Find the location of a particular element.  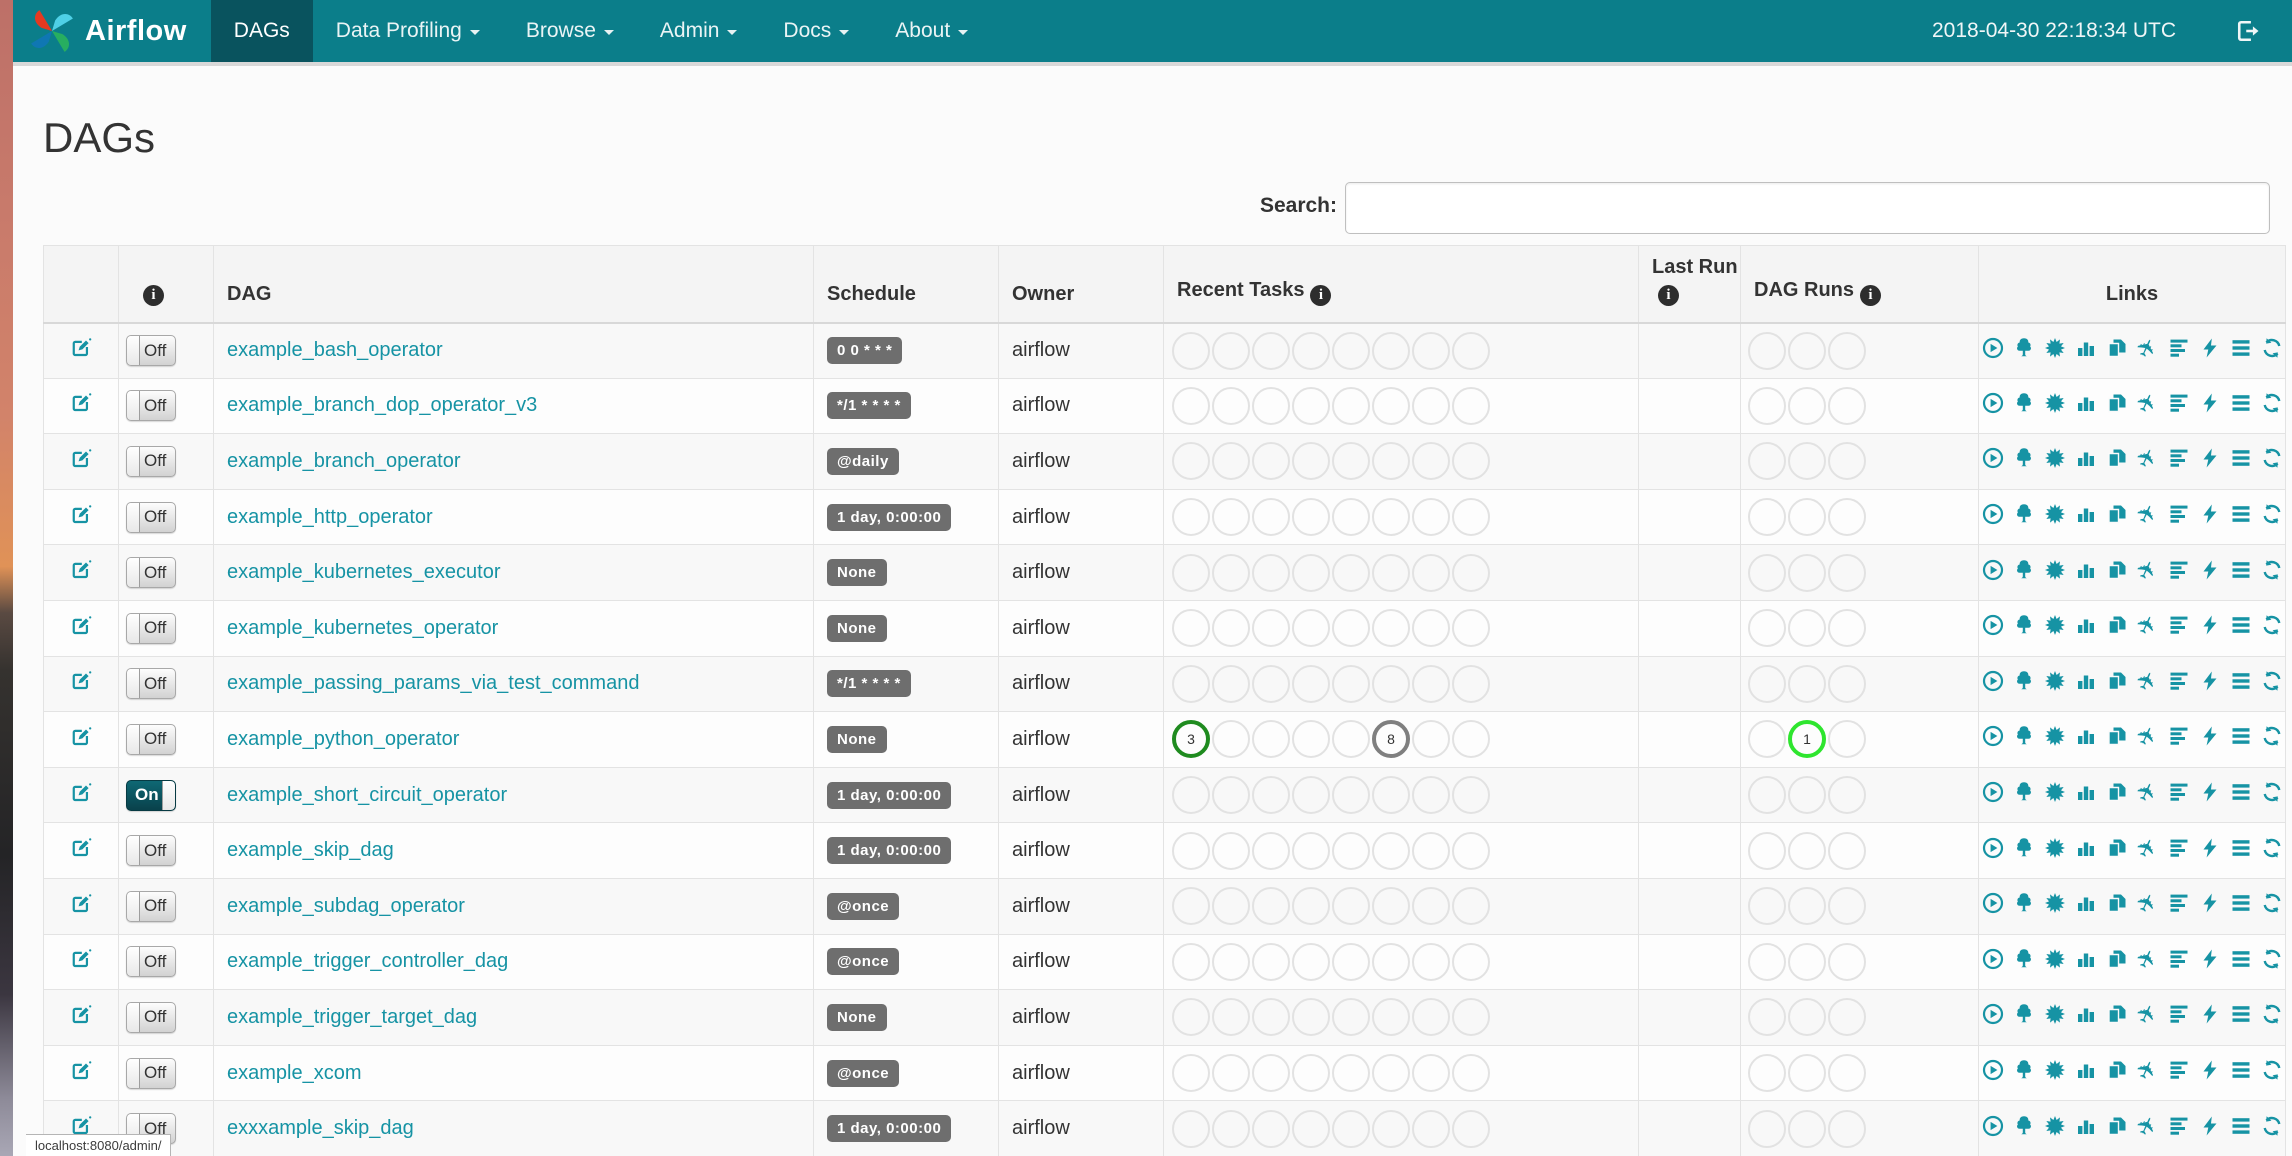

dag-link: example_short_circuit_operator is located at coordinates (367, 795).